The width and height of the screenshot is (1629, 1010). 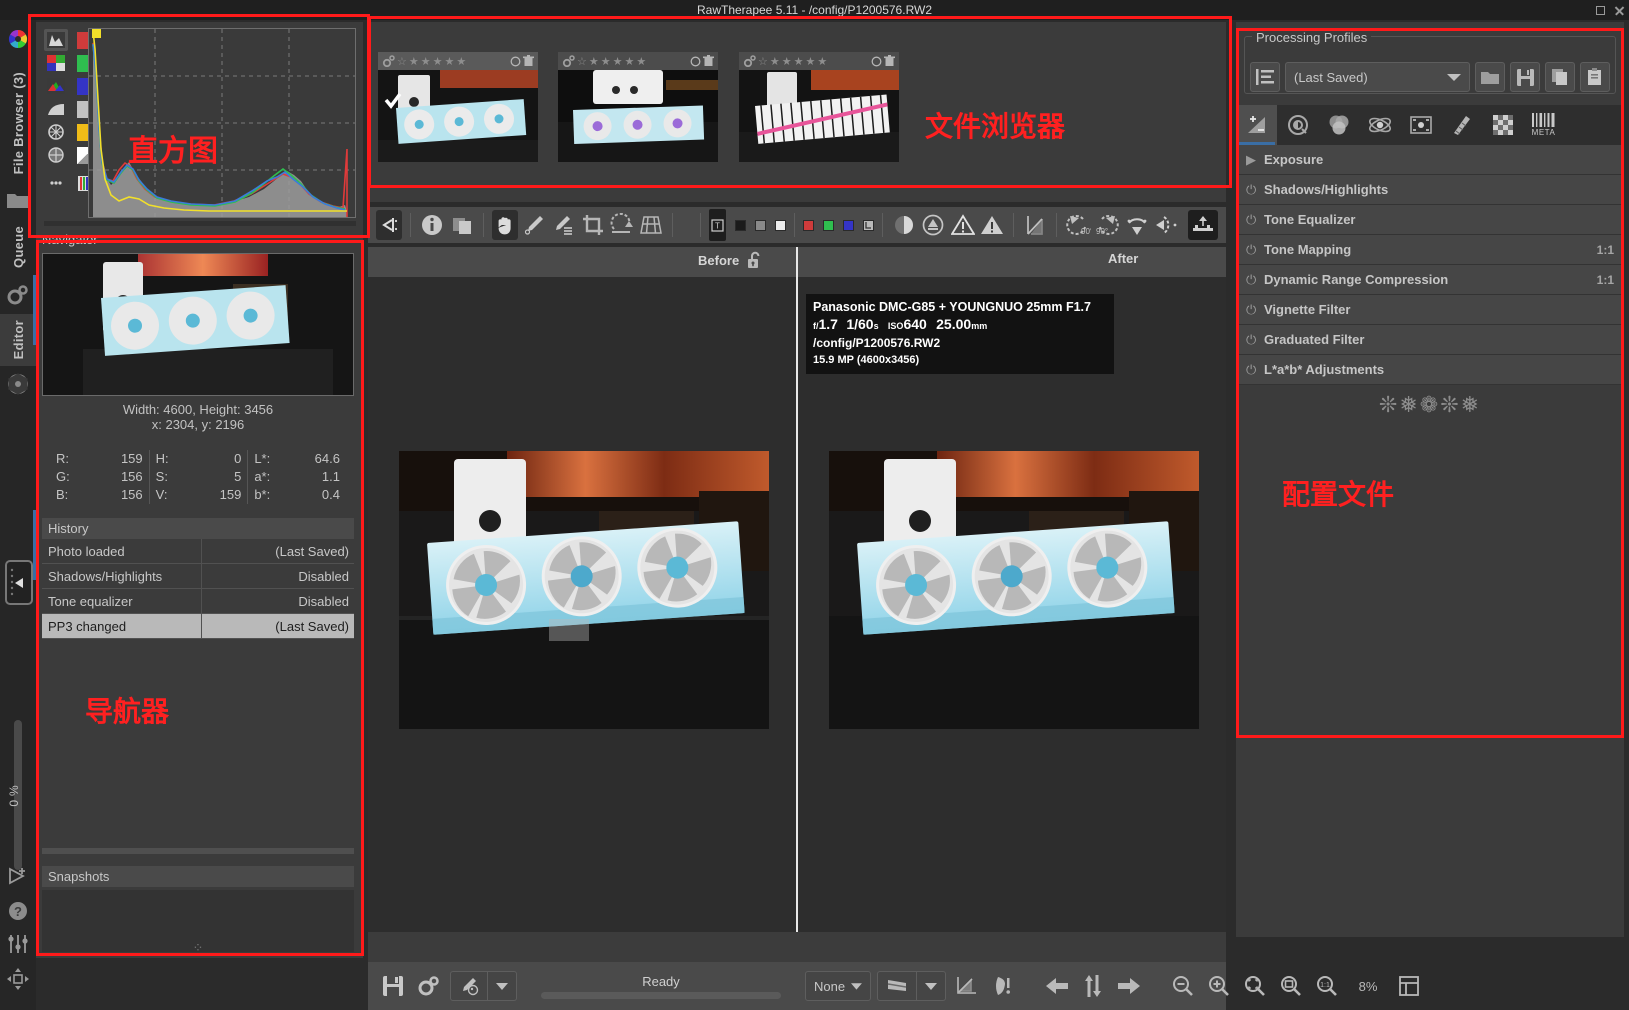 What do you see at coordinates (1338, 125) in the screenshot?
I see `color-tab-icon` at bounding box center [1338, 125].